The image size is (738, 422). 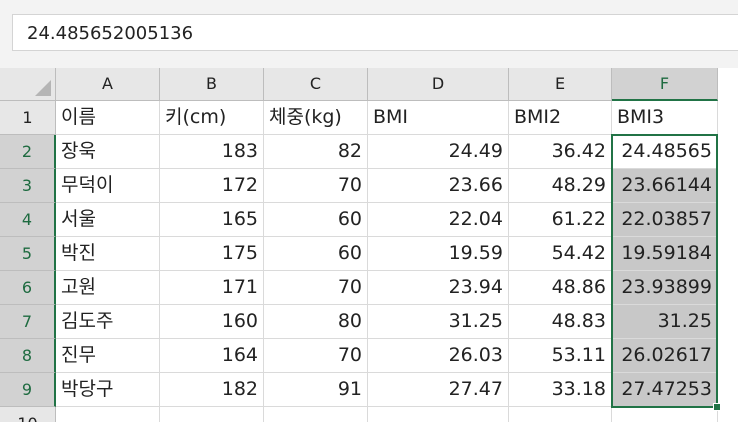 I want to click on cell-b3: 172, so click(x=212, y=186).